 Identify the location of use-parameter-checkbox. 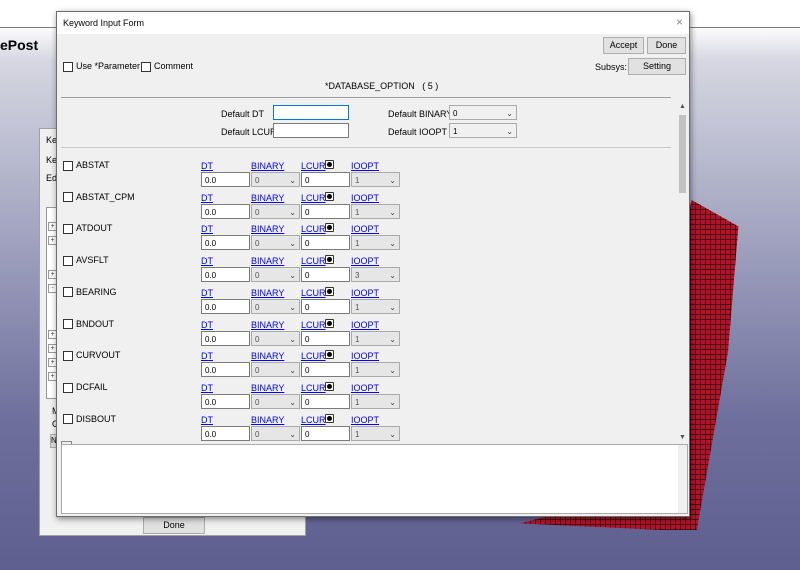
(68, 66).